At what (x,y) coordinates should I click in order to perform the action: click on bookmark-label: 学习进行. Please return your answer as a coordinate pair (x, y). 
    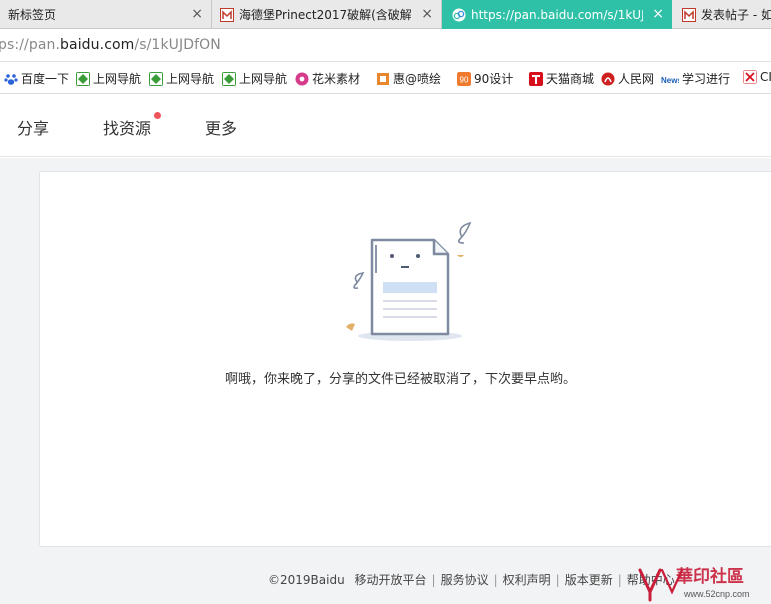
    Looking at the image, I should click on (706, 79).